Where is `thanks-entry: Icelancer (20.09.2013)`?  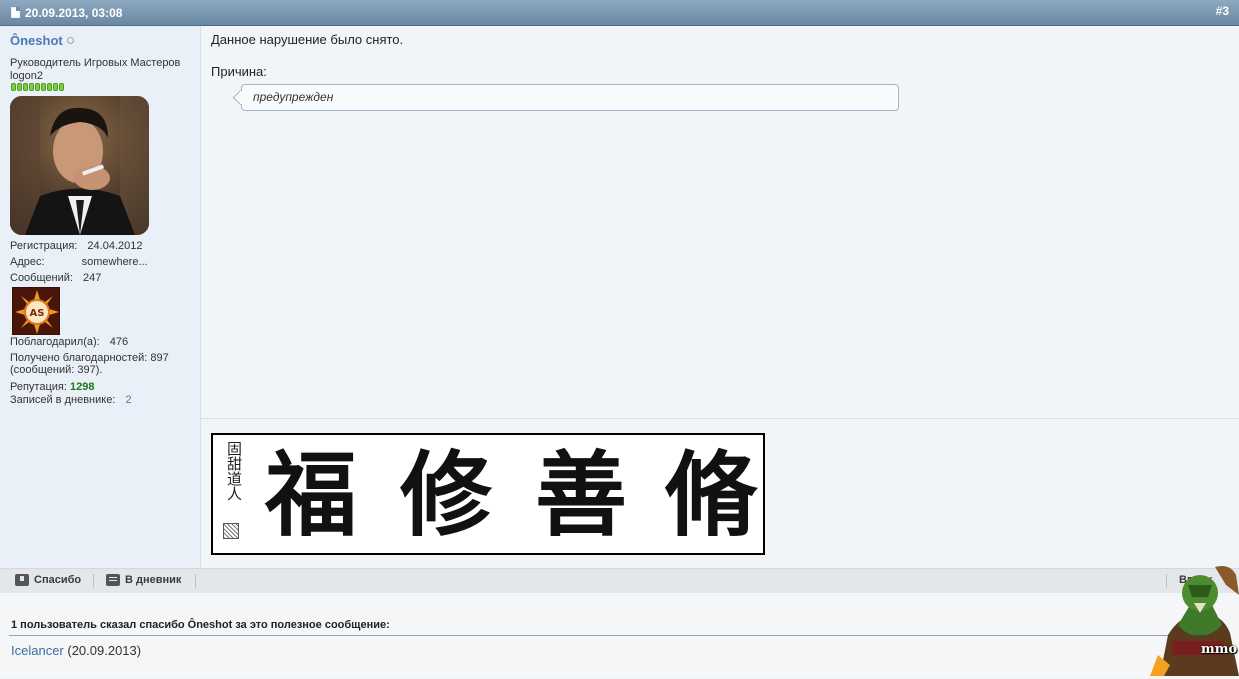 thanks-entry: Icelancer (20.09.2013) is located at coordinates (76, 650).